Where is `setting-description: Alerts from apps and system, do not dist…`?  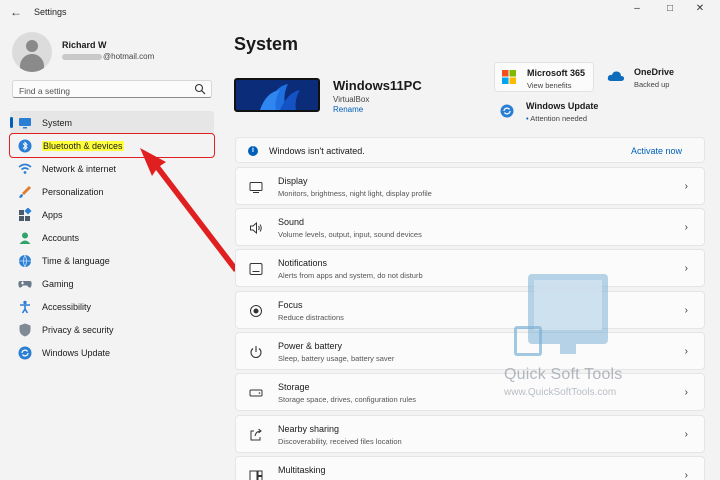
setting-description: Alerts from apps and system, do not dist… is located at coordinates (350, 275).